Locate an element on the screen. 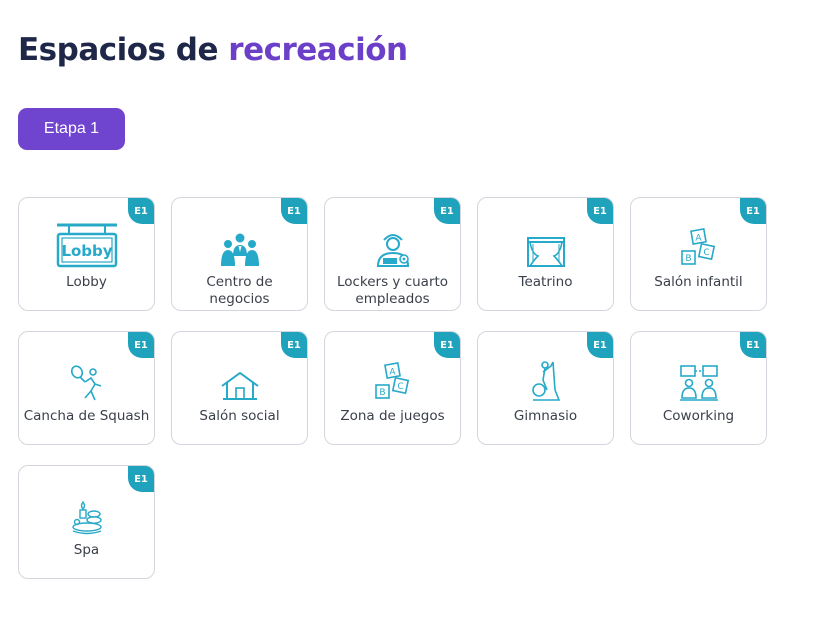  space-label: Spa is located at coordinates (86, 550).